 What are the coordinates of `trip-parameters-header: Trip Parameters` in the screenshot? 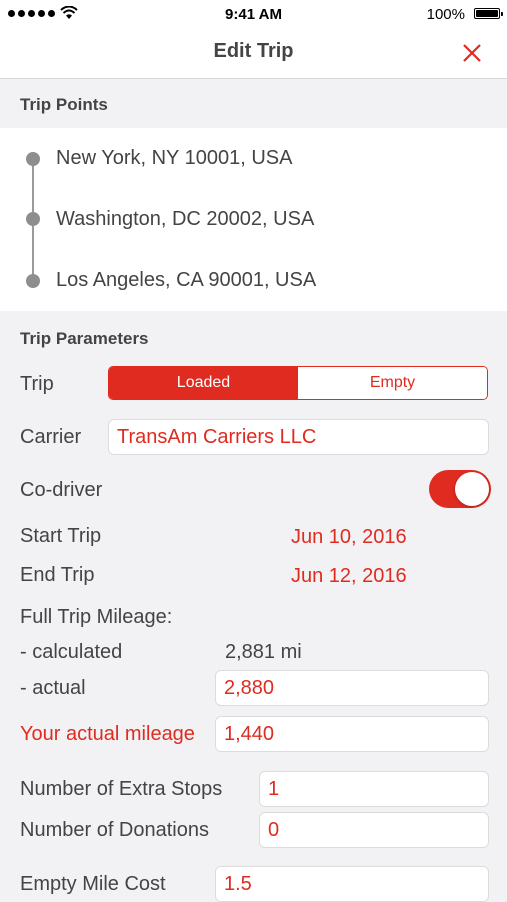 It's located at (84, 338).